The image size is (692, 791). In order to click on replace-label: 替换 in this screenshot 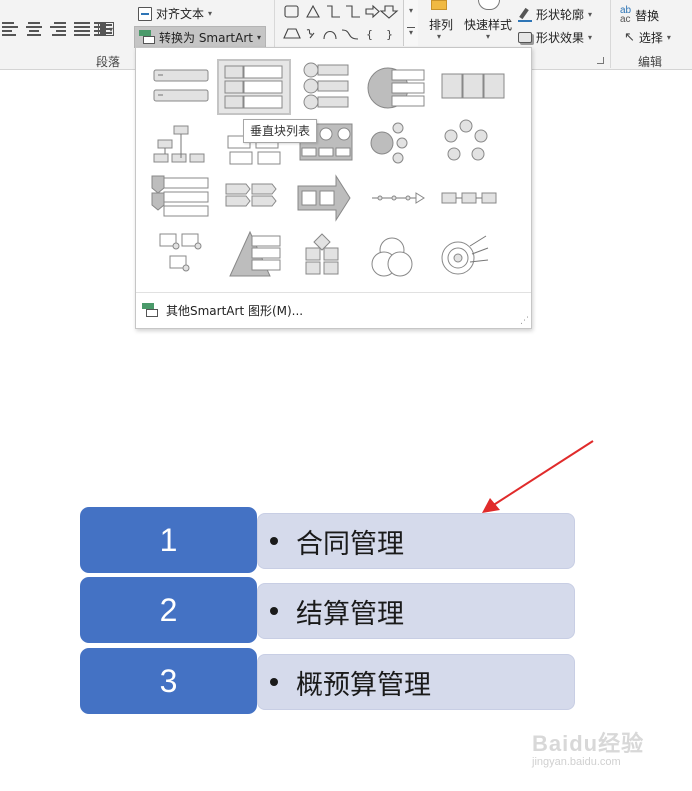, I will do `click(647, 15)`.